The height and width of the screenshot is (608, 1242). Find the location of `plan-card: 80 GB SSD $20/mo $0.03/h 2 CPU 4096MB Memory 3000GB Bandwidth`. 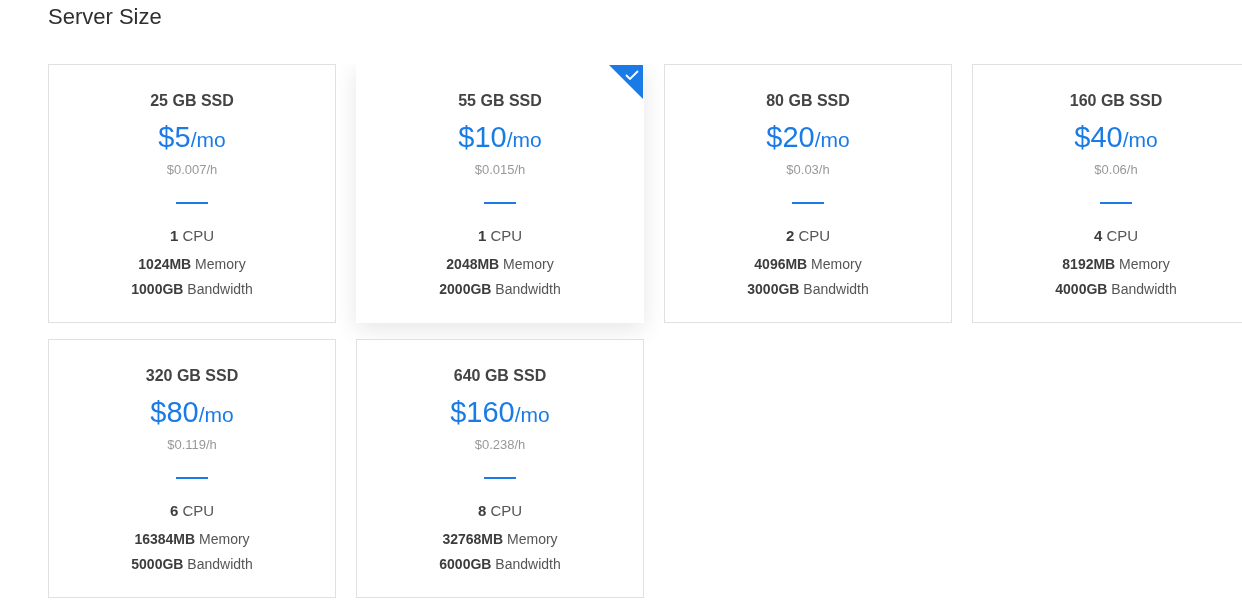

plan-card: 80 GB SSD $20/mo $0.03/h 2 CPU 4096MB Memory 3000GB Bandwidth is located at coordinates (808, 193).